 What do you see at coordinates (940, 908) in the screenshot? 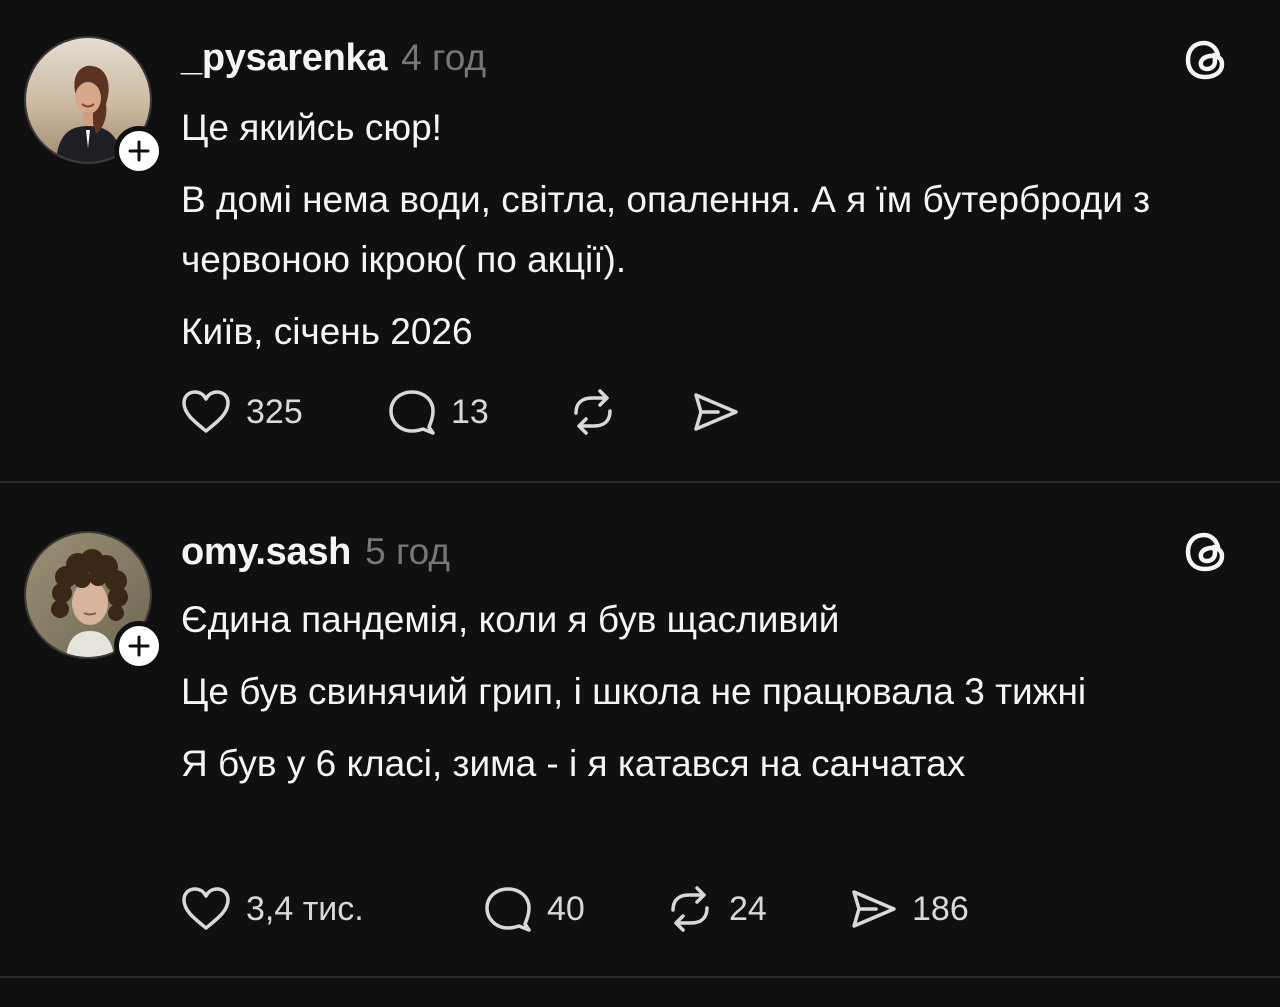
I see `share-count: 186` at bounding box center [940, 908].